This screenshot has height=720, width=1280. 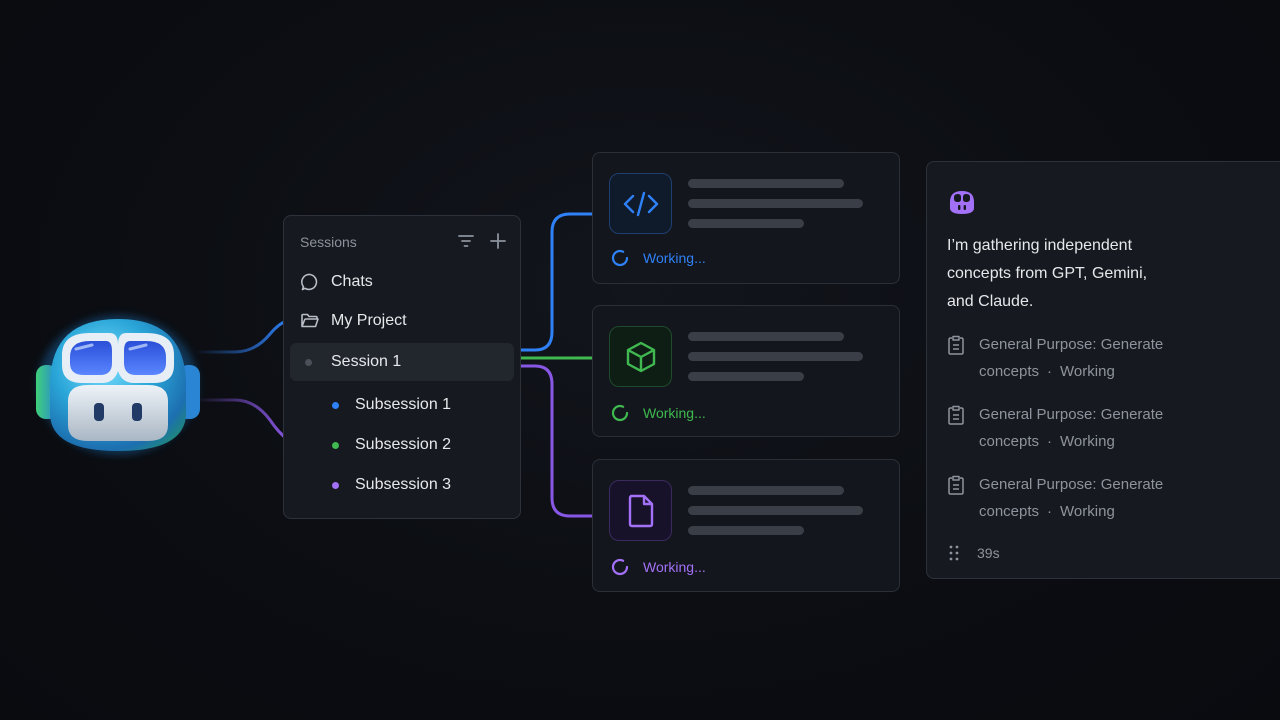 I want to click on status-dot-blue, so click(x=335, y=405).